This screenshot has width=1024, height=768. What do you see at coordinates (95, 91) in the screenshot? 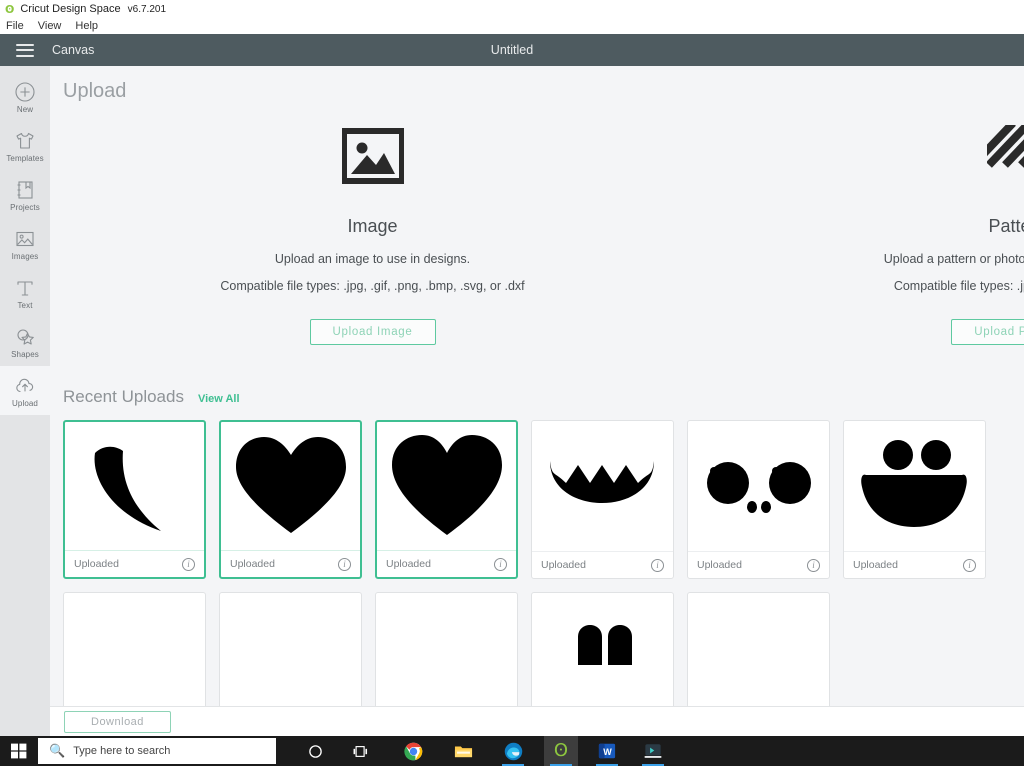
I see `page-title: Upload` at bounding box center [95, 91].